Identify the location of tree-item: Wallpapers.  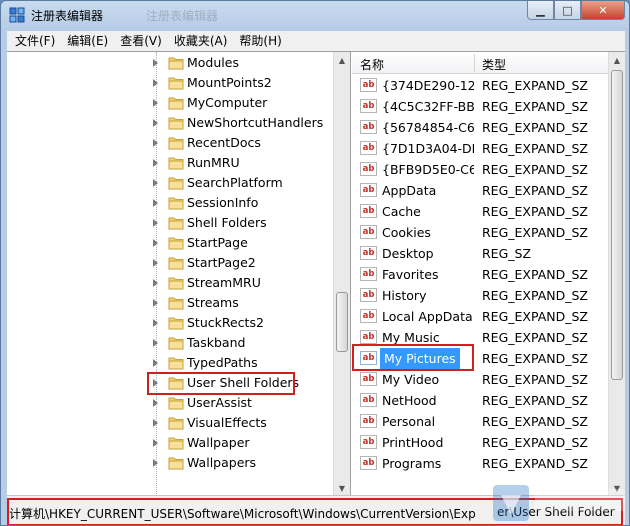
(172, 463).